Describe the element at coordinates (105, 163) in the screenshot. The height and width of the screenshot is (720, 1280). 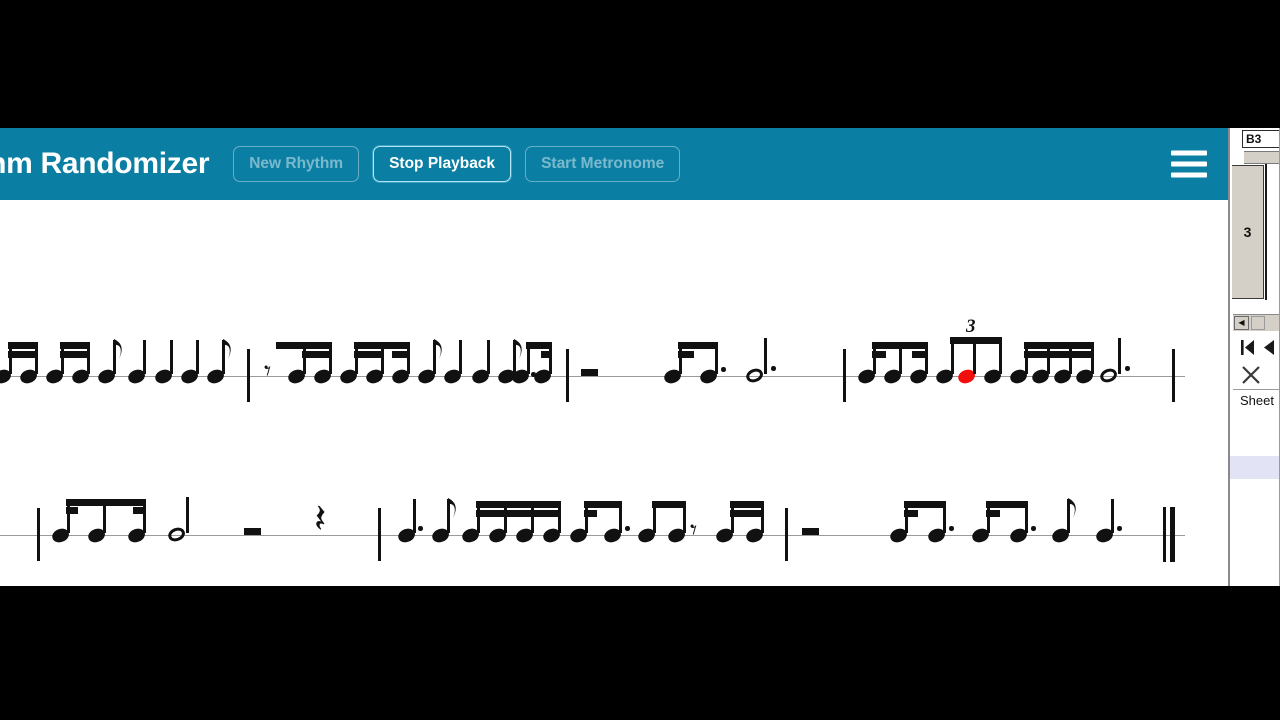
I see `page-title: ythm Randomizer` at that location.